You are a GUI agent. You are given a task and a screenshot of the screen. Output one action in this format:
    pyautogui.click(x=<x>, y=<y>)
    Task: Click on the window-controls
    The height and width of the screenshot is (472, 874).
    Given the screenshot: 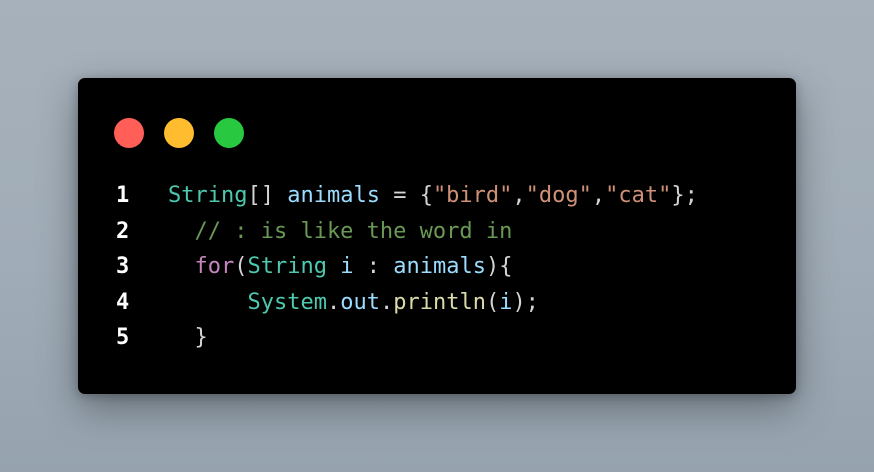 What is the action you would take?
    pyautogui.click(x=179, y=133)
    